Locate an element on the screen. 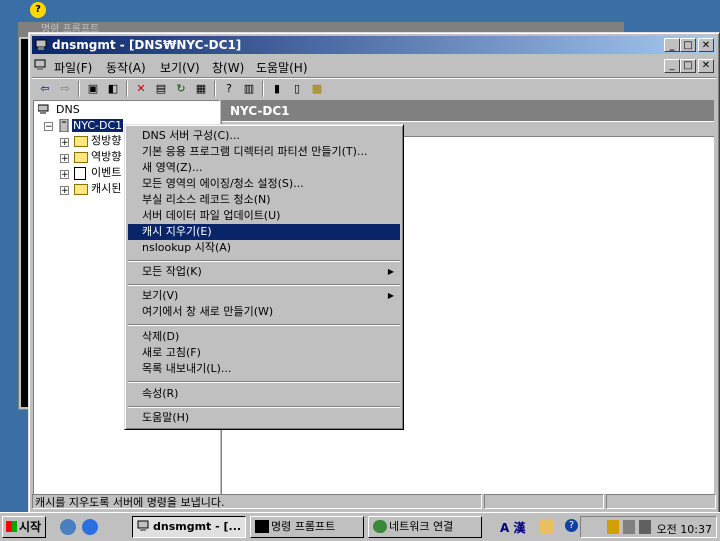  expand-cached-lookups-icon: + is located at coordinates (64, 191).